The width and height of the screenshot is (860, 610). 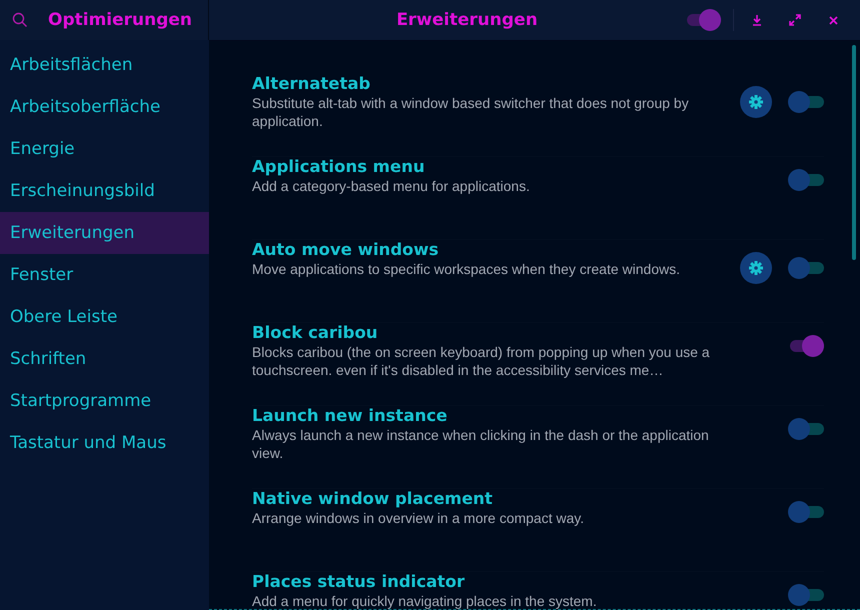 What do you see at coordinates (481, 444) in the screenshot?
I see `extension-description: Always launch a new instance when clicking in the dash or the application view.` at bounding box center [481, 444].